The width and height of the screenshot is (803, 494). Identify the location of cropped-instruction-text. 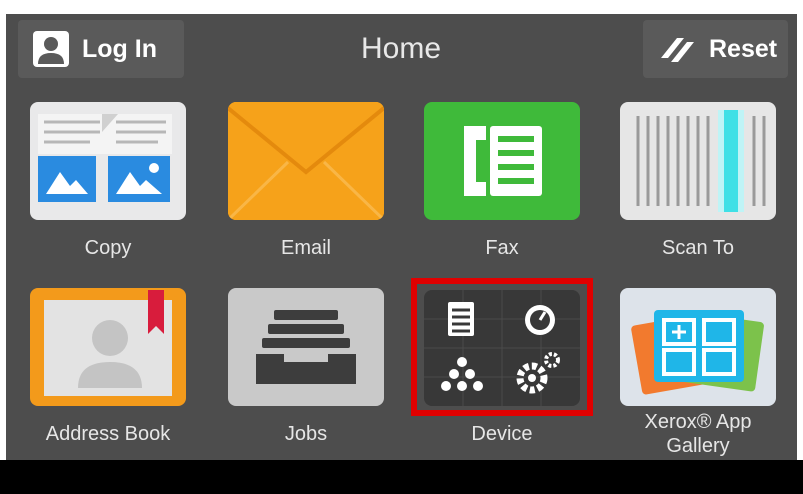
(401, 7).